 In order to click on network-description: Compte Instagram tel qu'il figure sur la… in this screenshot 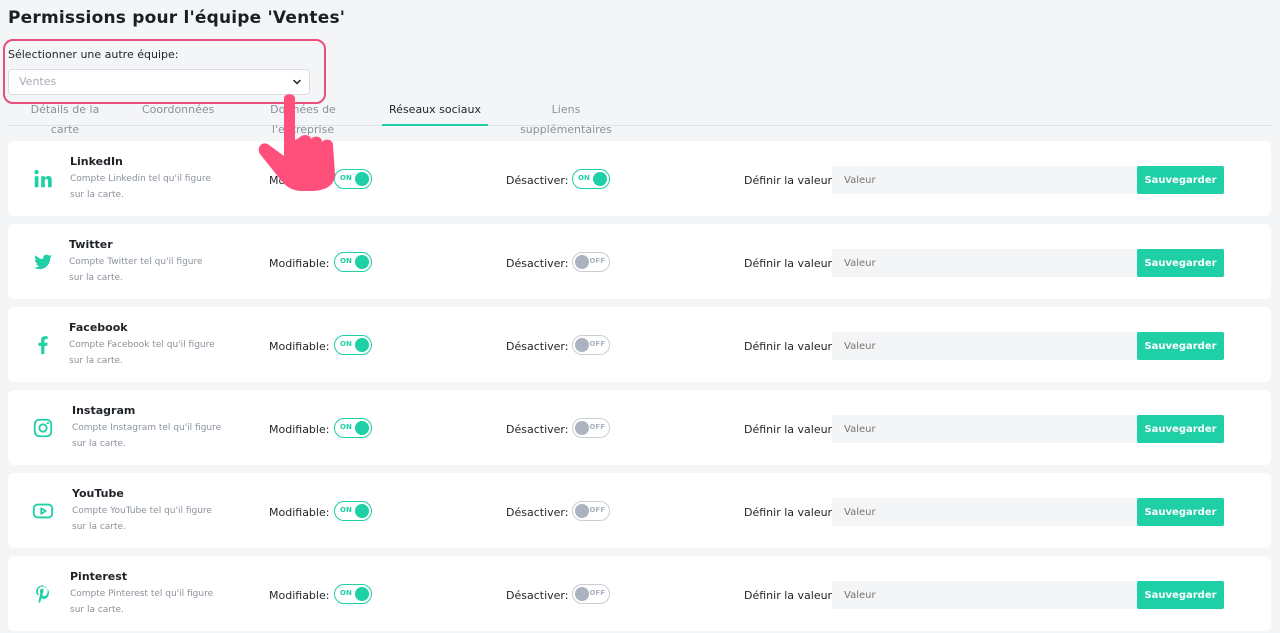, I will do `click(147, 436)`.